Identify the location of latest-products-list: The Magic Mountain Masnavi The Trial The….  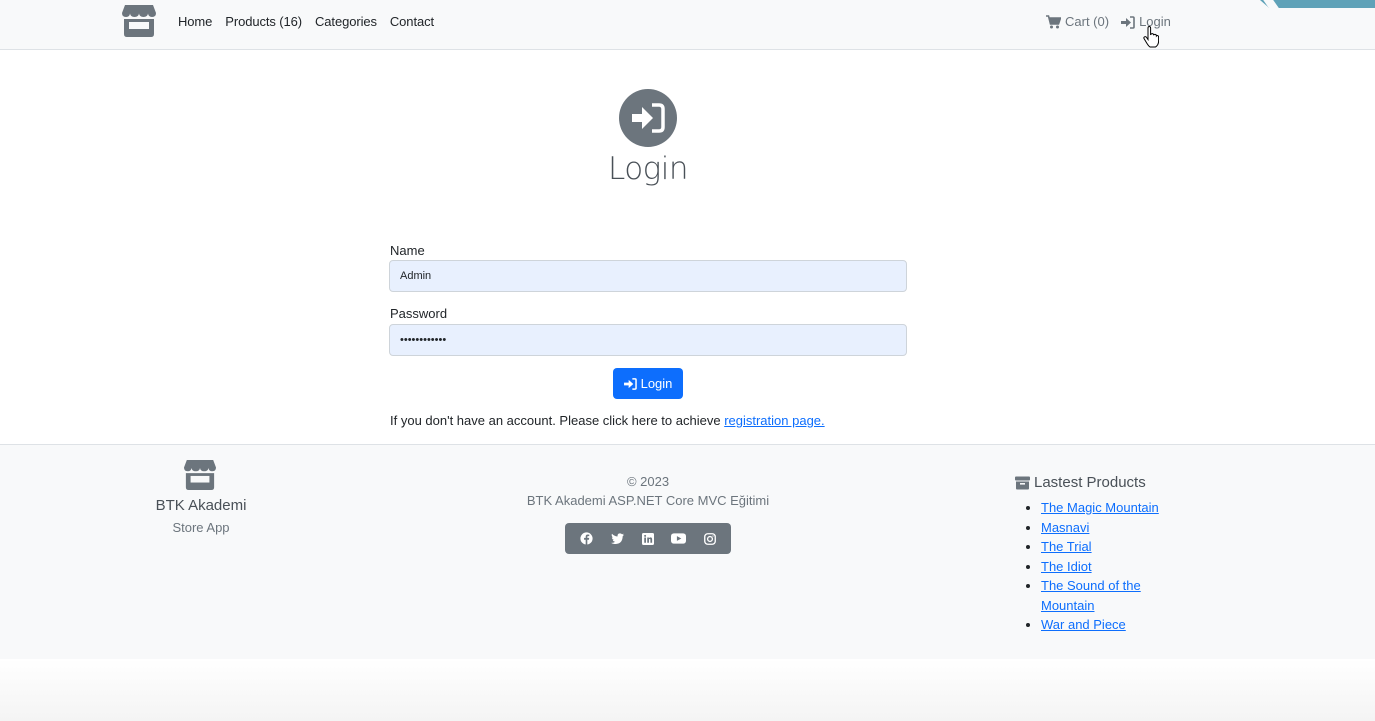
(1108, 566).